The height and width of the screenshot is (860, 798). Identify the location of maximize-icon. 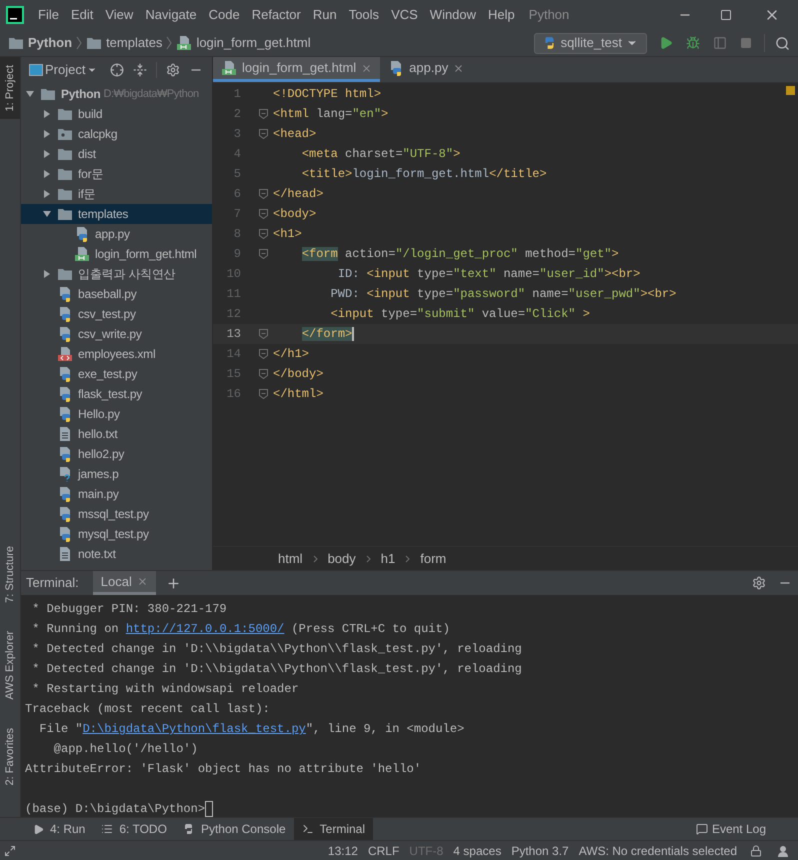
(726, 15).